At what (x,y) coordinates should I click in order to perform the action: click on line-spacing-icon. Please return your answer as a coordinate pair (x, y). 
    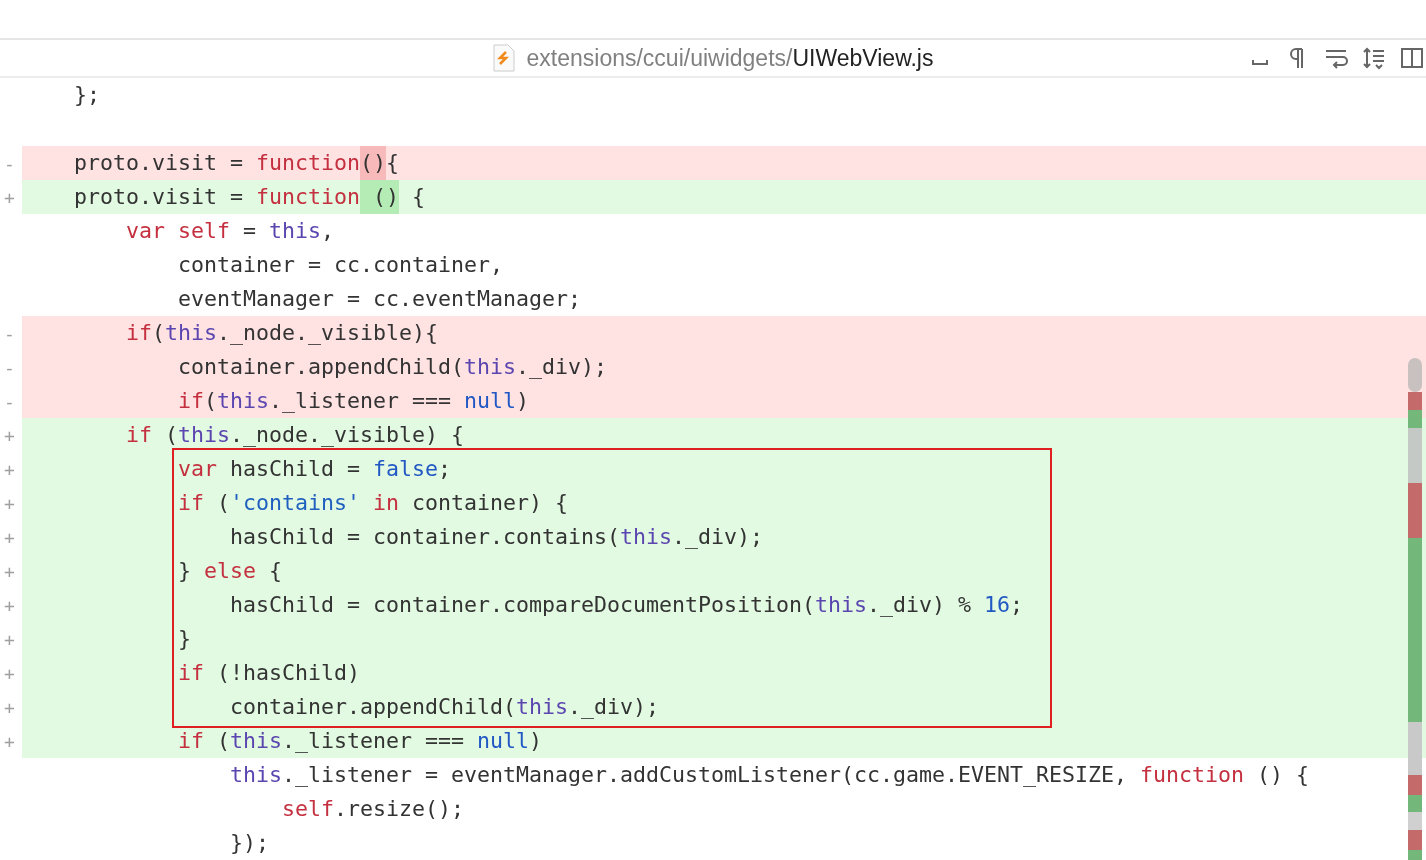
    Looking at the image, I should click on (1374, 58).